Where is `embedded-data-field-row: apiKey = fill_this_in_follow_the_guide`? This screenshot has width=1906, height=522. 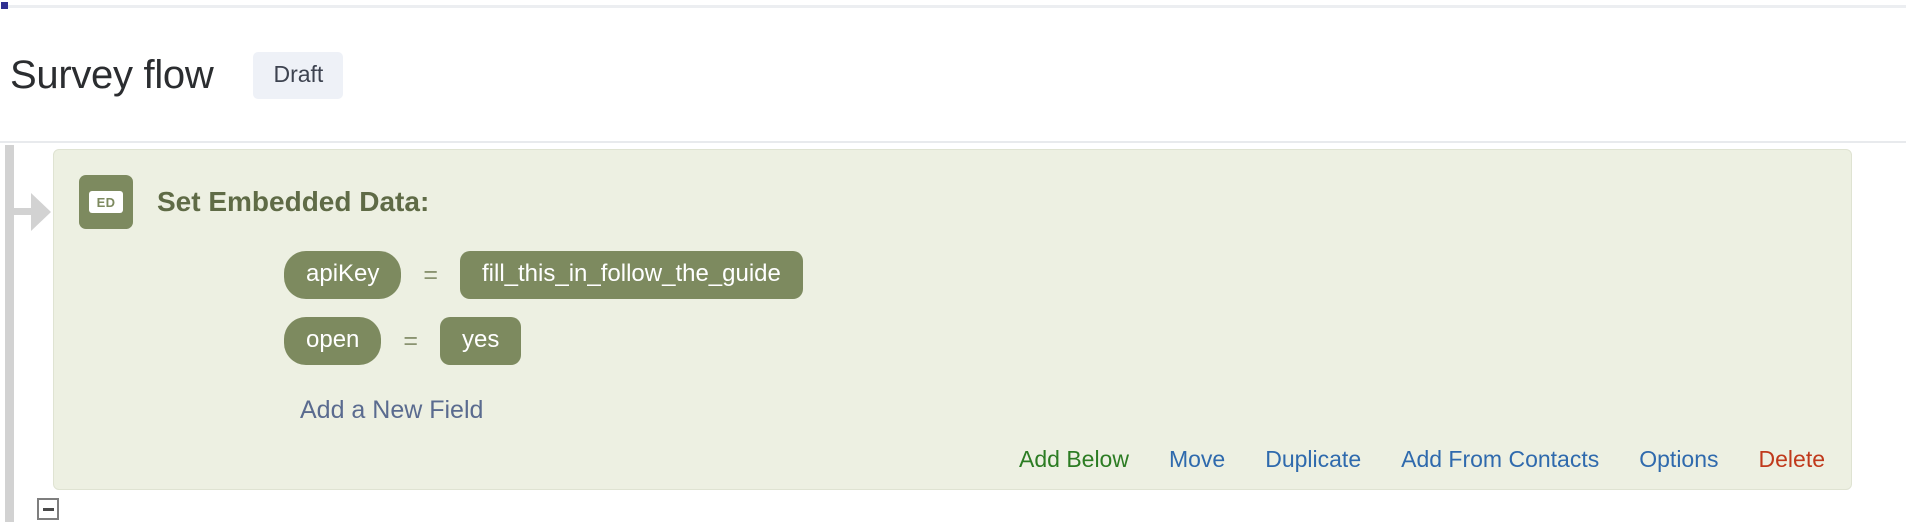 embedded-data-field-row: apiKey = fill_this_in_follow_the_guide is located at coordinates (1067, 275).